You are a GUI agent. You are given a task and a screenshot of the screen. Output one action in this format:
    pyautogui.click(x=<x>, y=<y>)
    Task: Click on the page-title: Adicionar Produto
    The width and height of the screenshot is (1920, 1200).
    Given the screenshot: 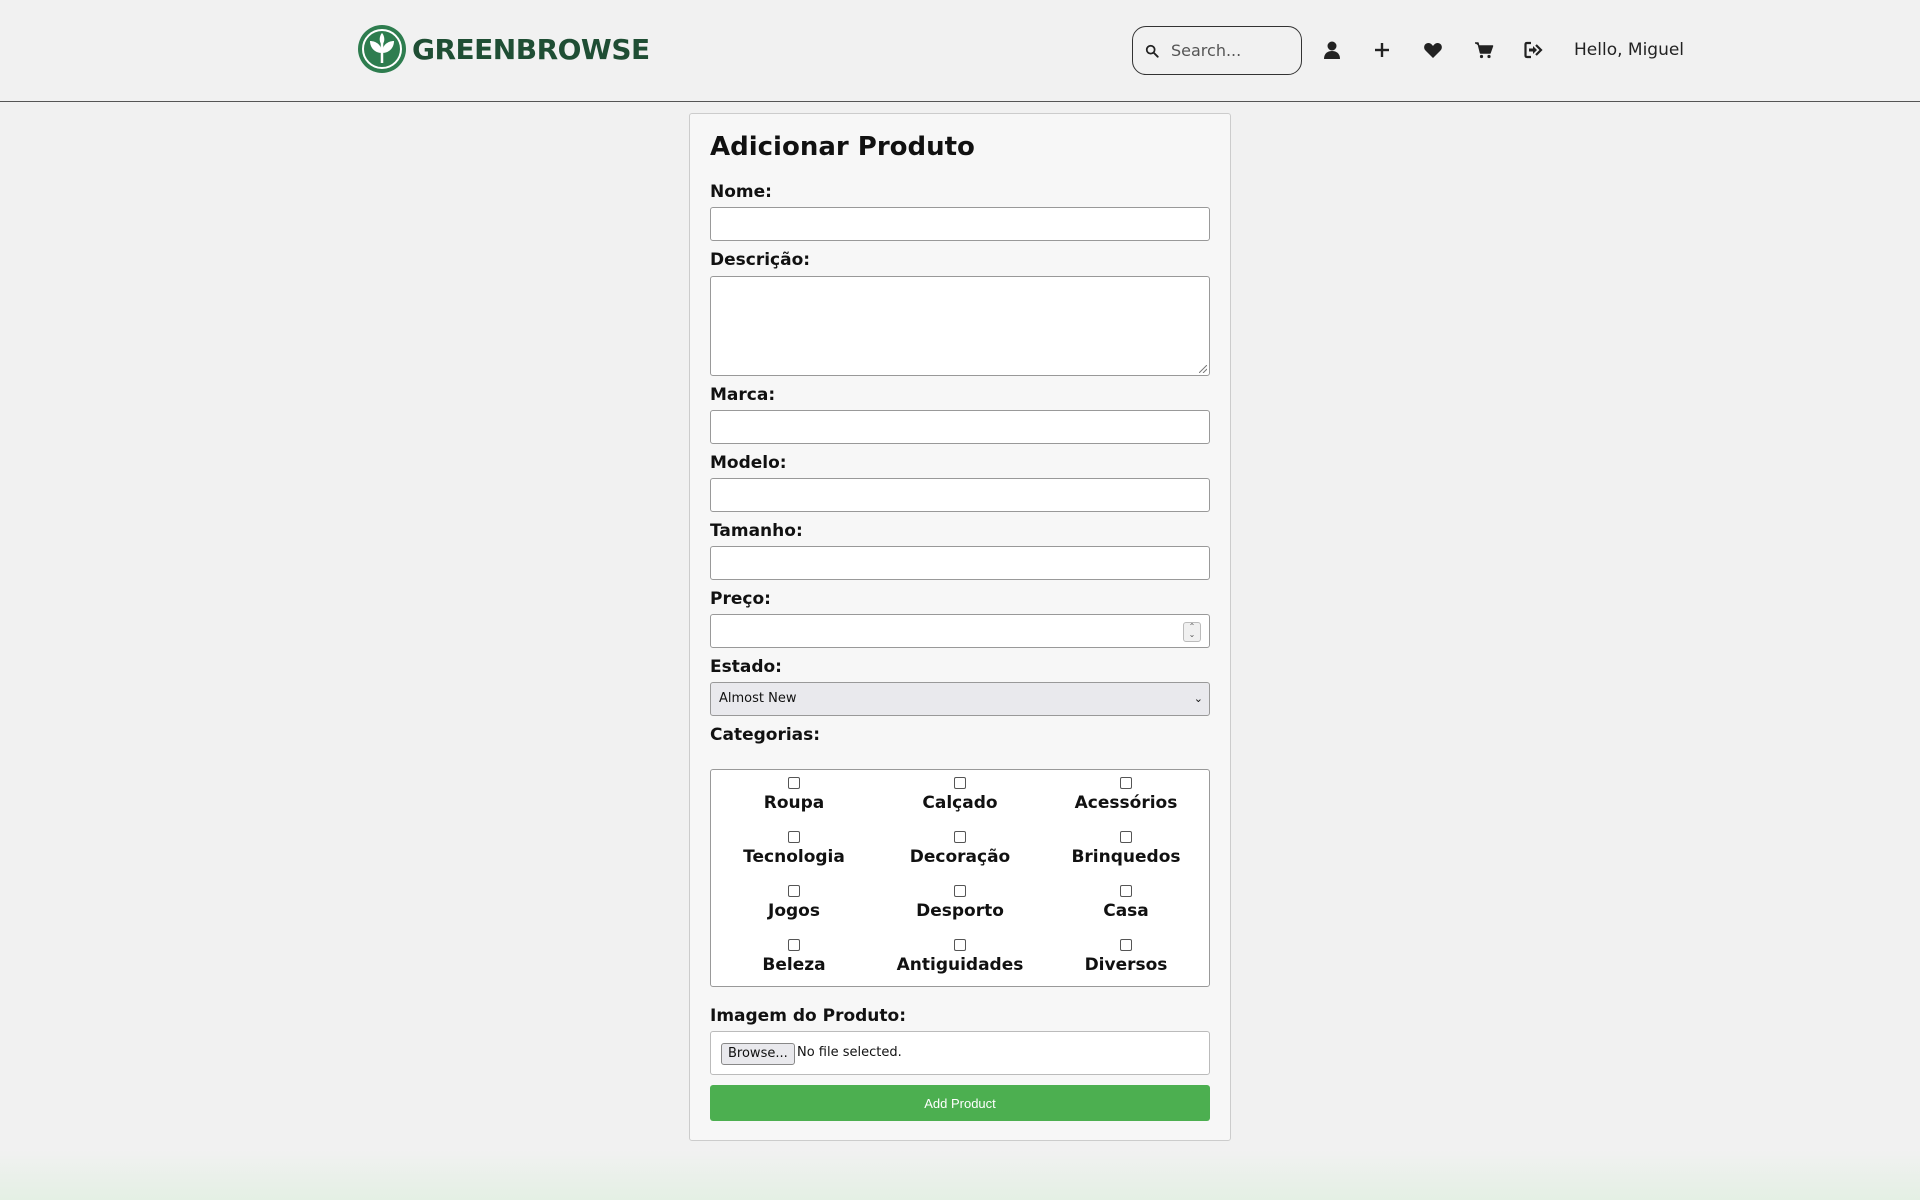 What is the action you would take?
    pyautogui.click(x=842, y=147)
    